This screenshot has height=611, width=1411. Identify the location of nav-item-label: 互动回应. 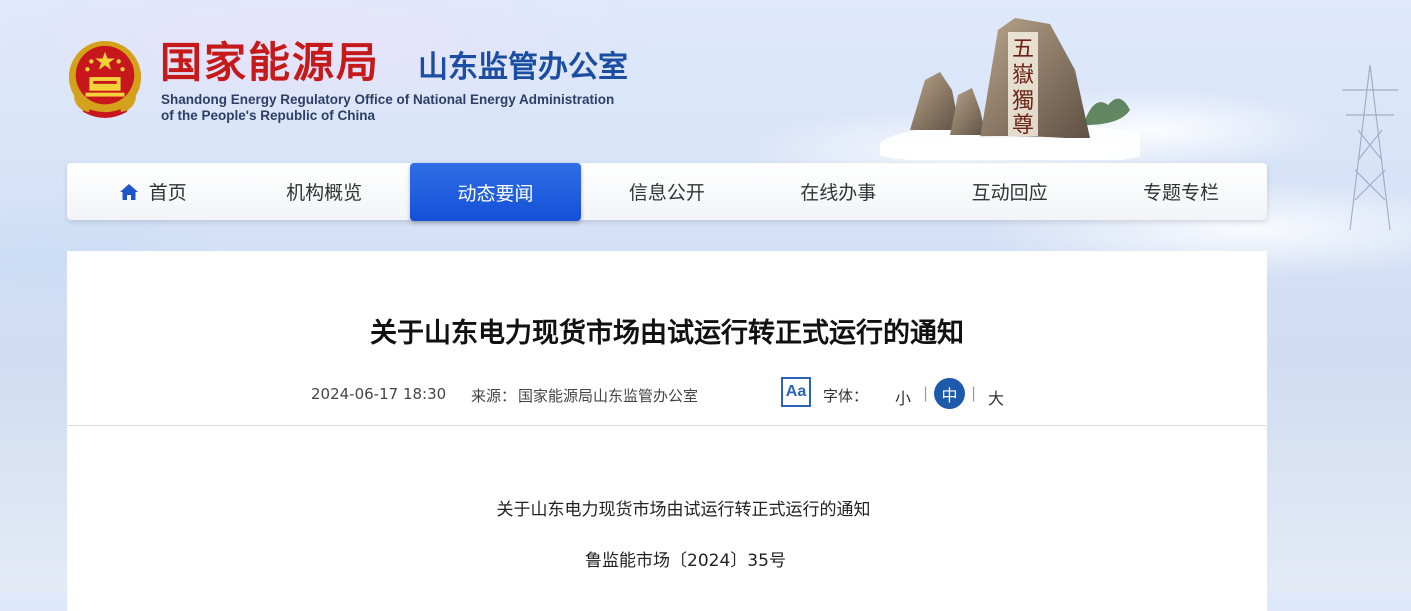
(1009, 193).